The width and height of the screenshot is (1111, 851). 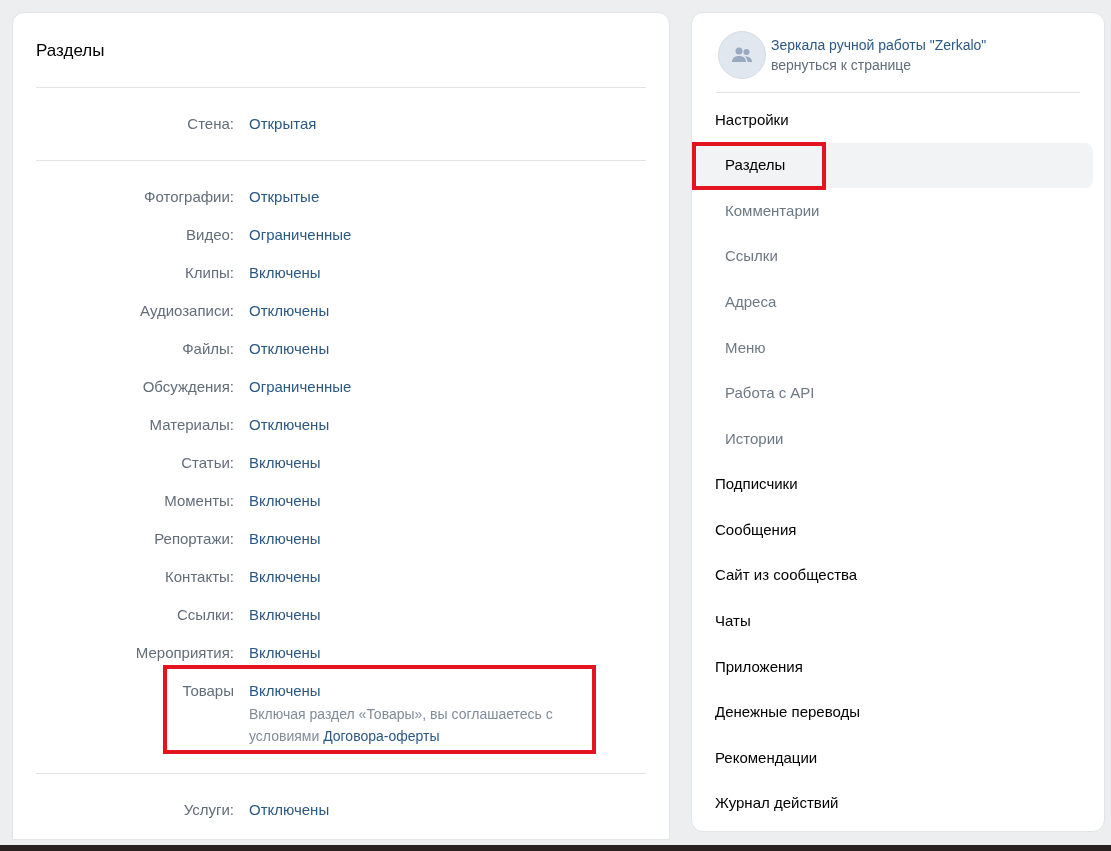 I want to click on setting-label: Клипы:, so click(x=209, y=273).